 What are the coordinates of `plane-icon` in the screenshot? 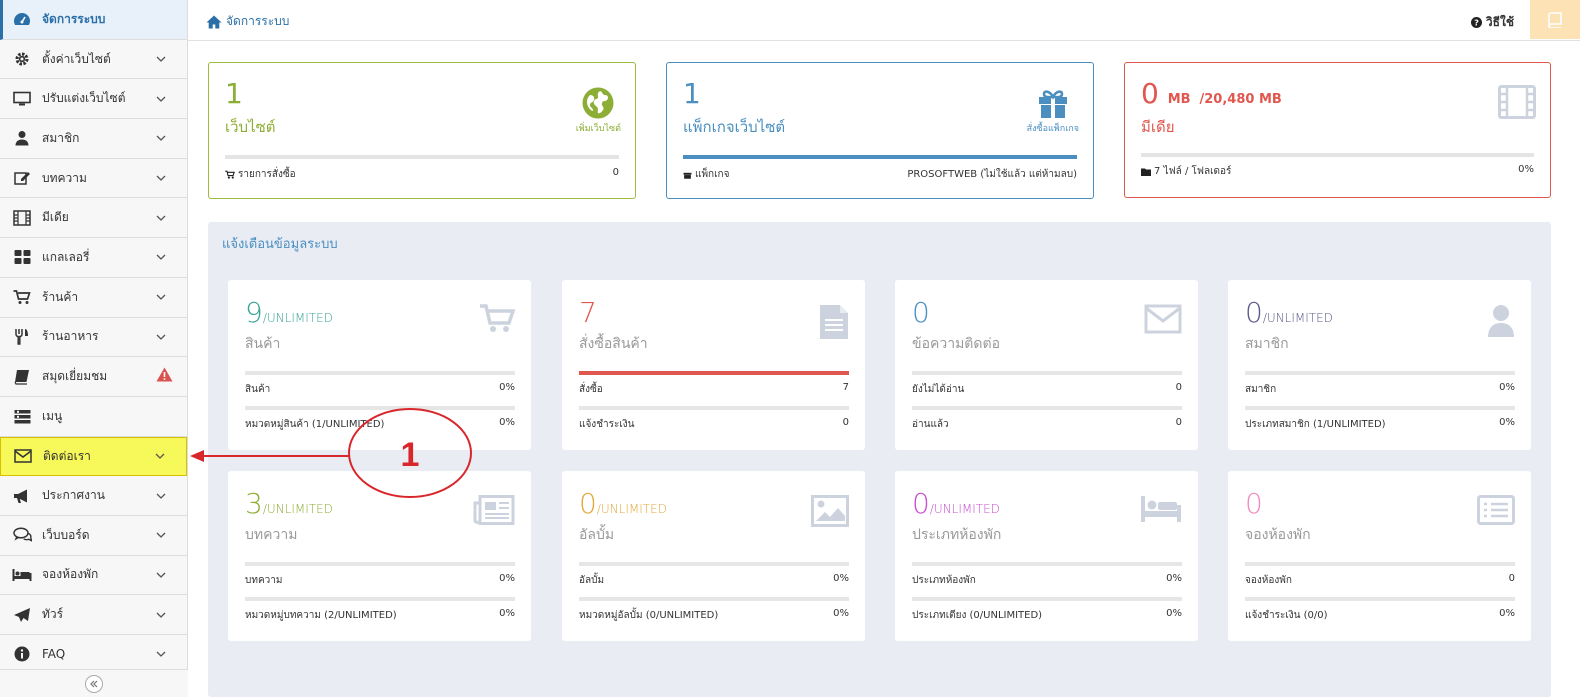 It's located at (22, 615).